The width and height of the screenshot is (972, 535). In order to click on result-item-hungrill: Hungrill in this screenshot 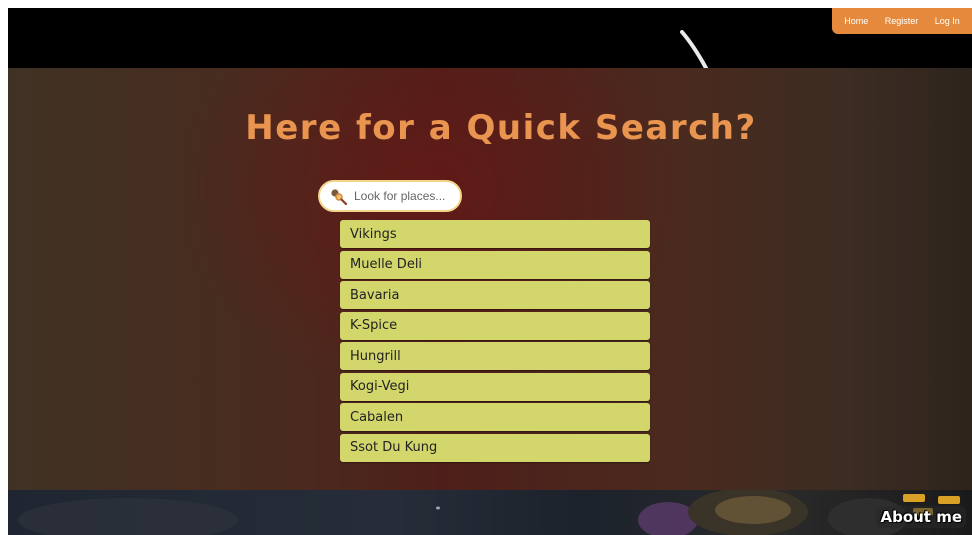, I will do `click(495, 356)`.